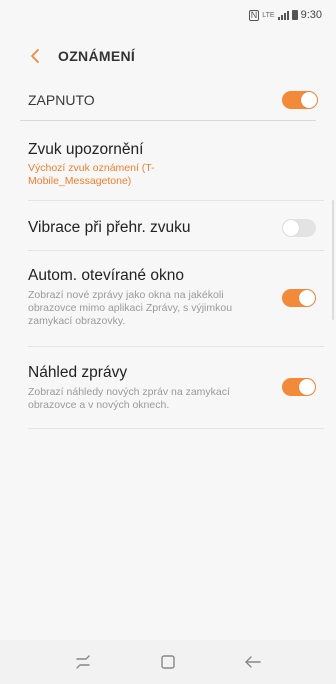 Image resolution: width=336 pixels, height=684 pixels. I want to click on setting-vibration: Vibrace při přehr. zvuku, so click(173, 228).